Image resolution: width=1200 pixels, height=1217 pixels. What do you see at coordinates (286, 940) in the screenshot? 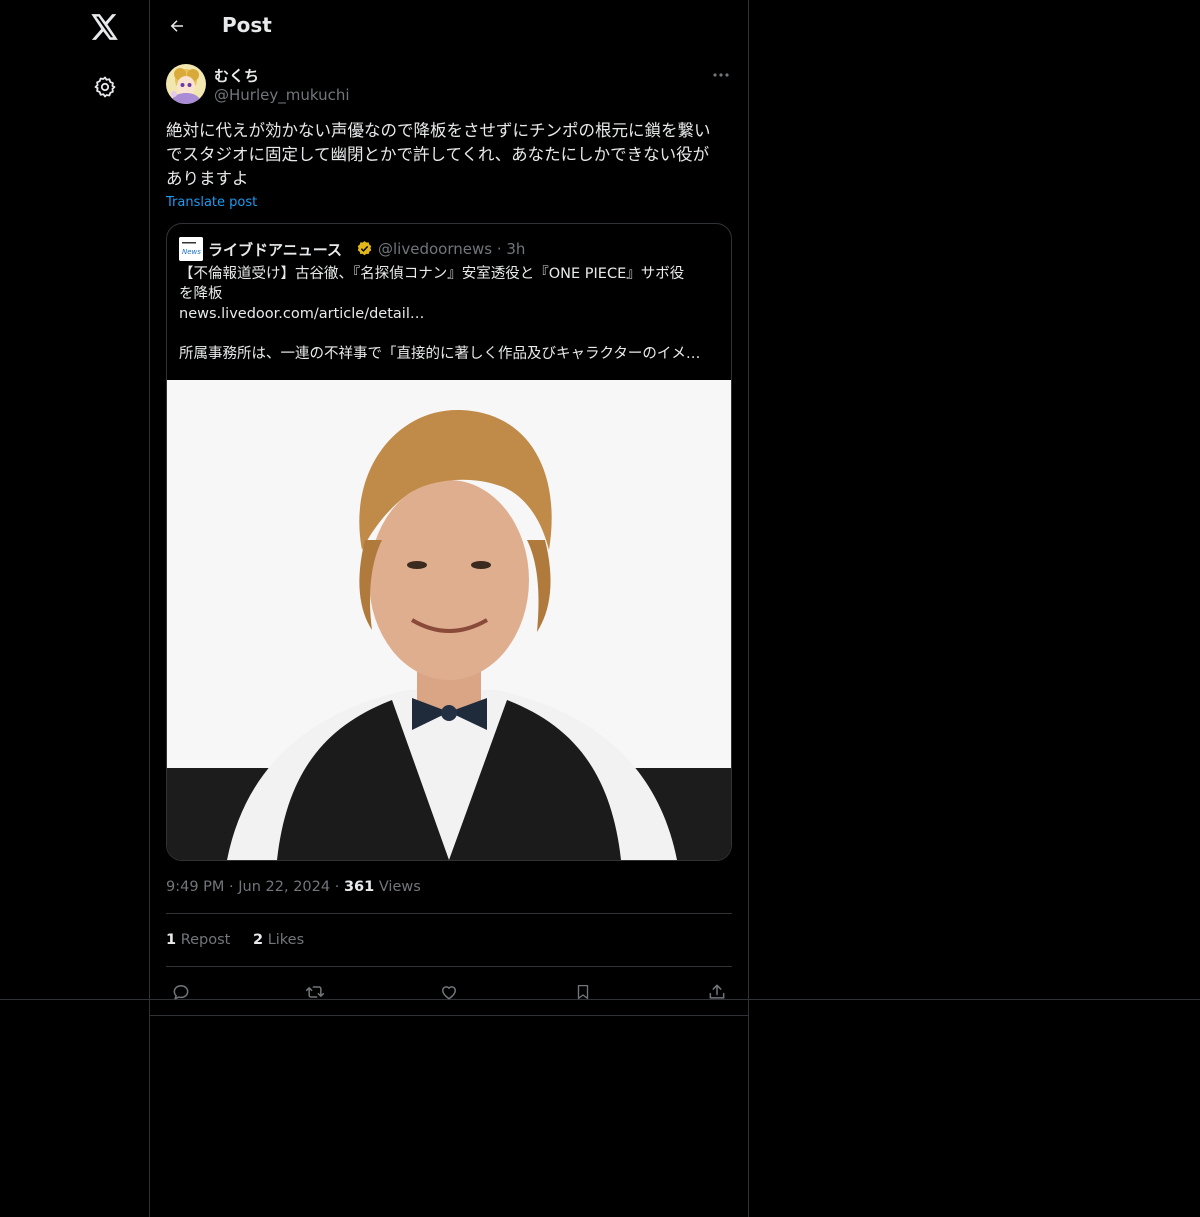
I see `likes-label: Likes` at bounding box center [286, 940].